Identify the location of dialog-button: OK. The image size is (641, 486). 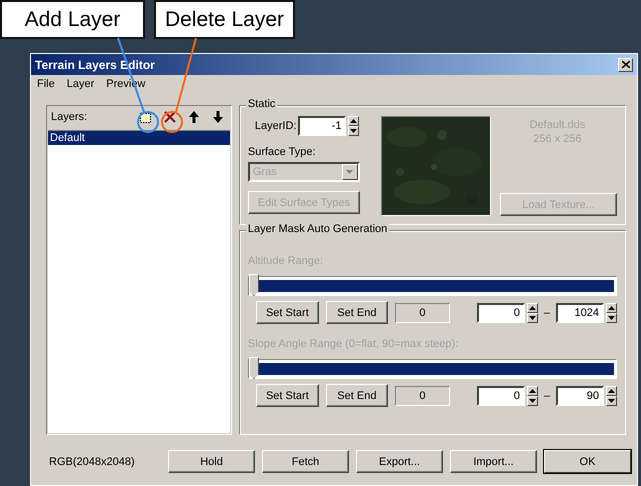
(587, 461).